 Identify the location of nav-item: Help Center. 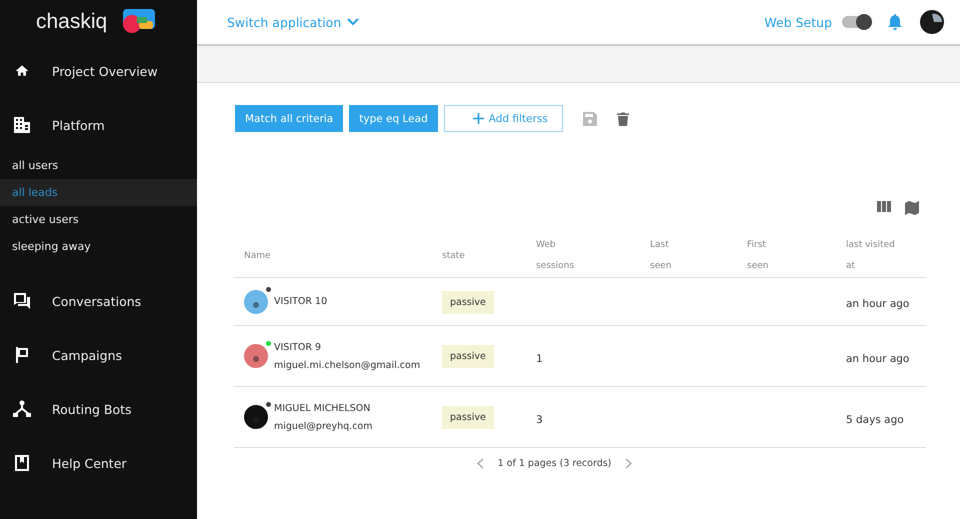
(98, 463).